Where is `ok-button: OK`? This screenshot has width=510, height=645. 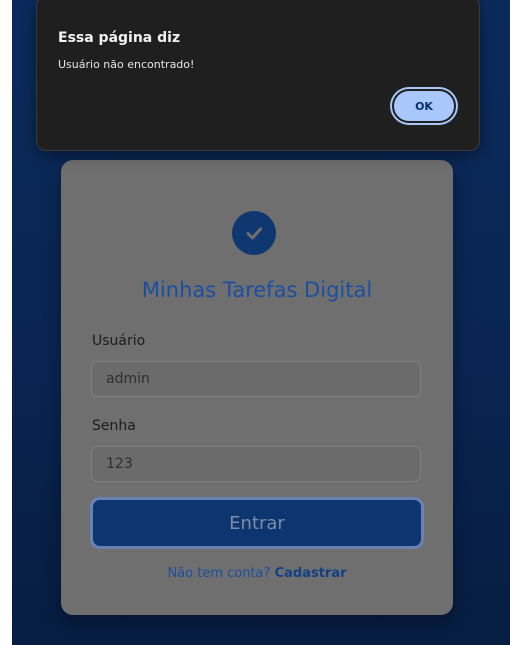 ok-button: OK is located at coordinates (424, 106).